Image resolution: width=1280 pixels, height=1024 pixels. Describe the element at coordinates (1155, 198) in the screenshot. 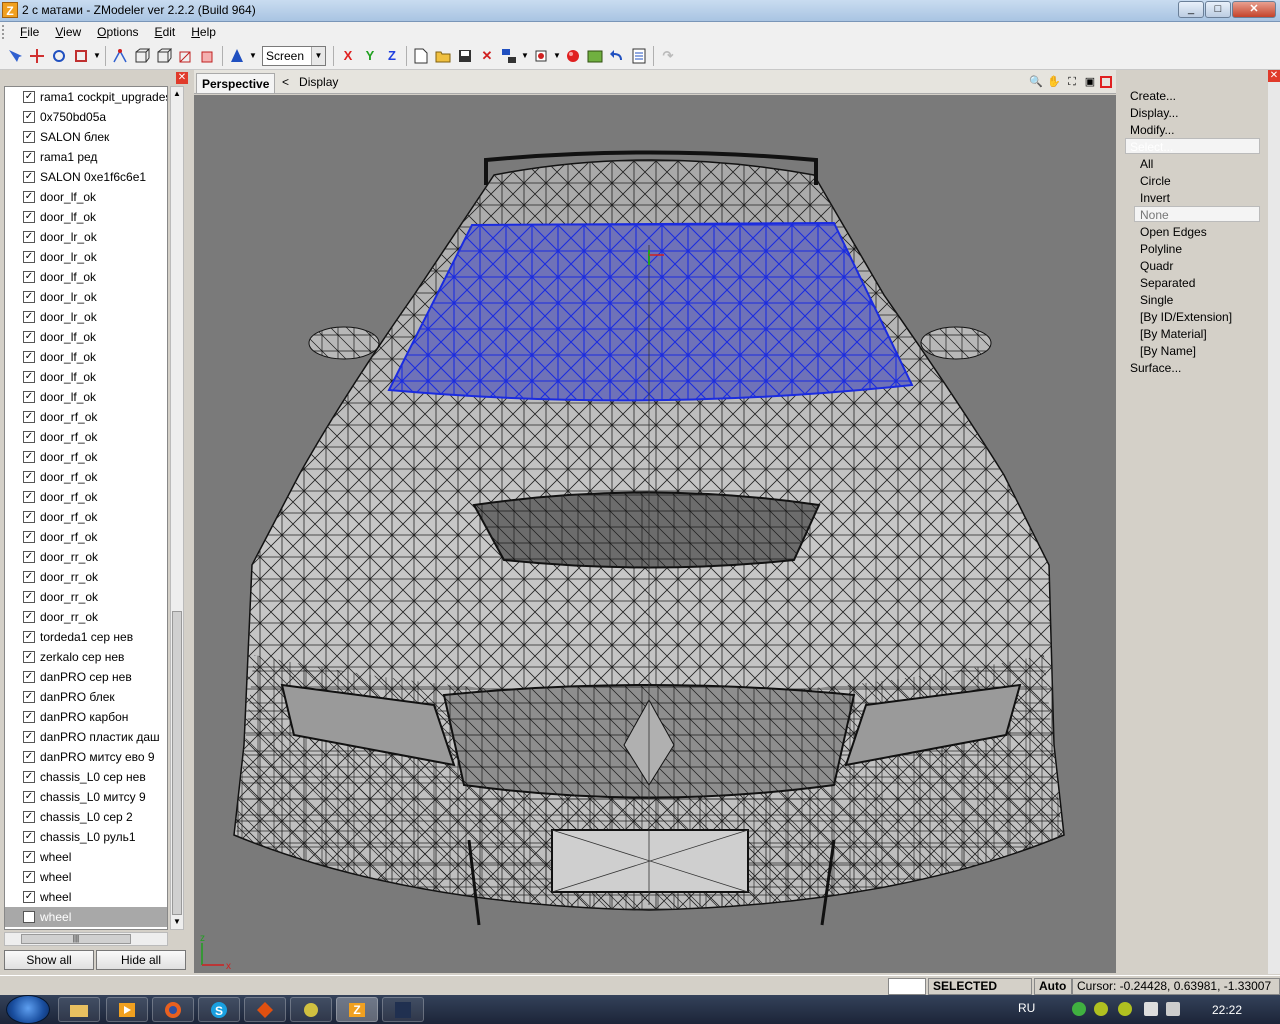

I see `select-option: Invert` at that location.